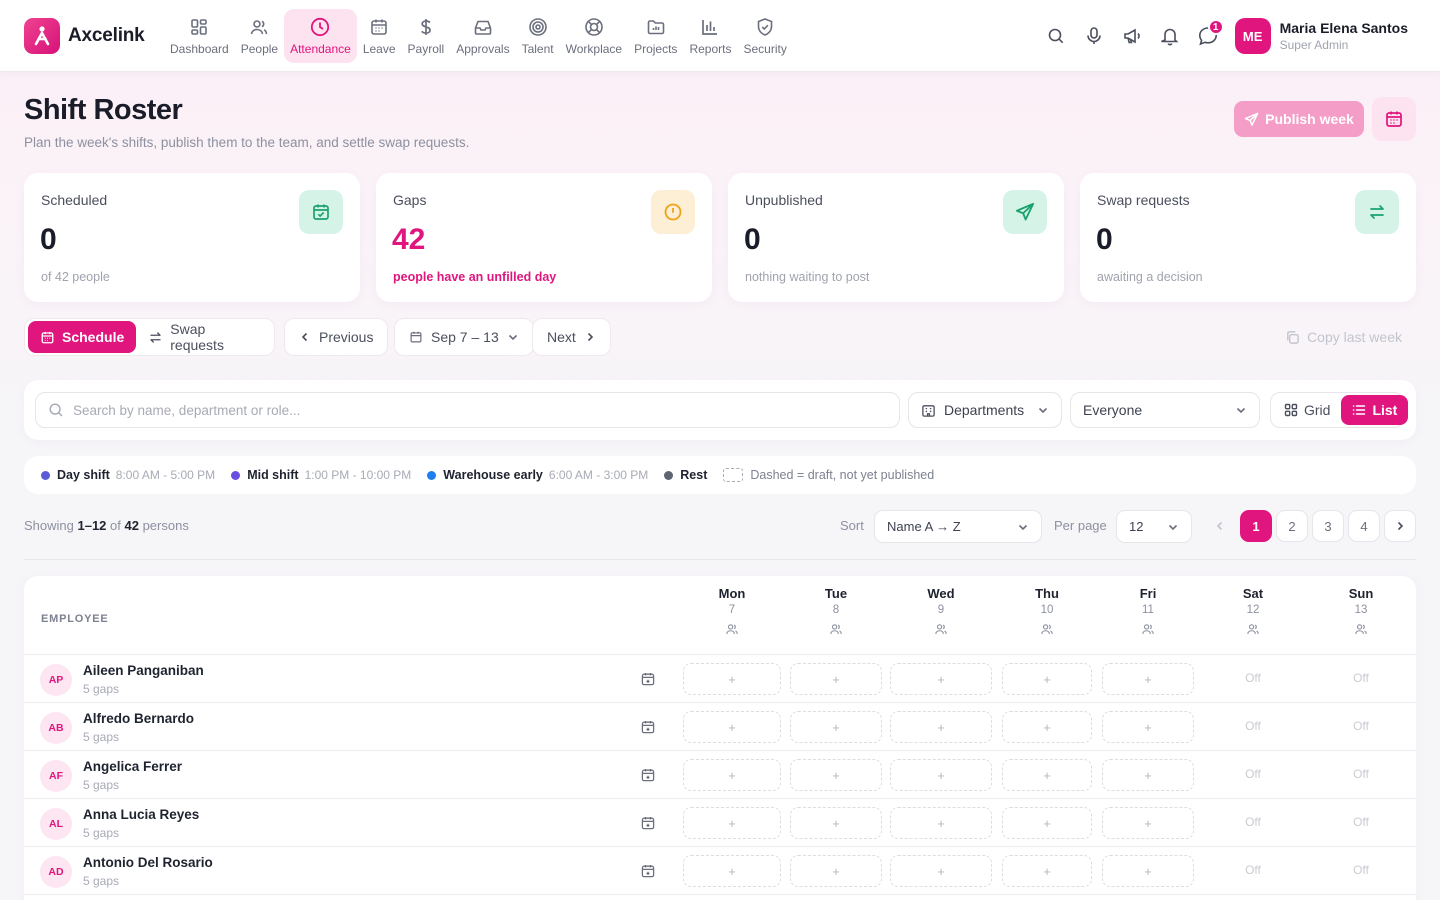 This screenshot has width=1440, height=900. What do you see at coordinates (379, 36) in the screenshot?
I see `nav-leave: Leave` at bounding box center [379, 36].